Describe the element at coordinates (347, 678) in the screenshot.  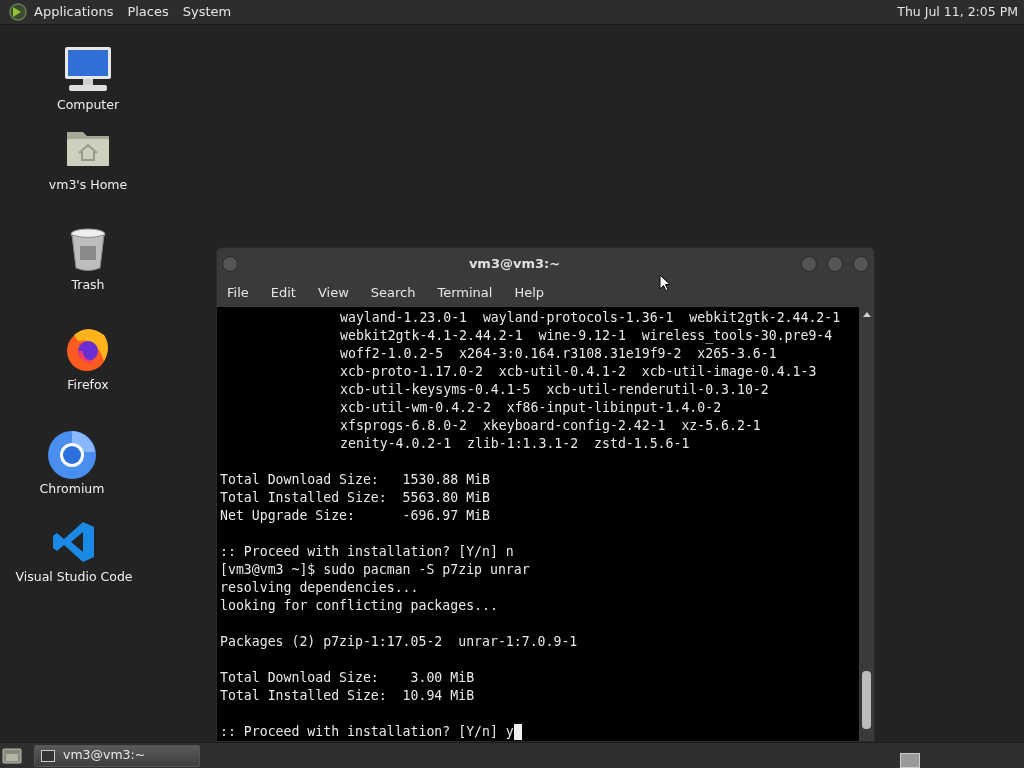
I see `terminal-line: Total Download Size: 3.00 MiB` at that location.